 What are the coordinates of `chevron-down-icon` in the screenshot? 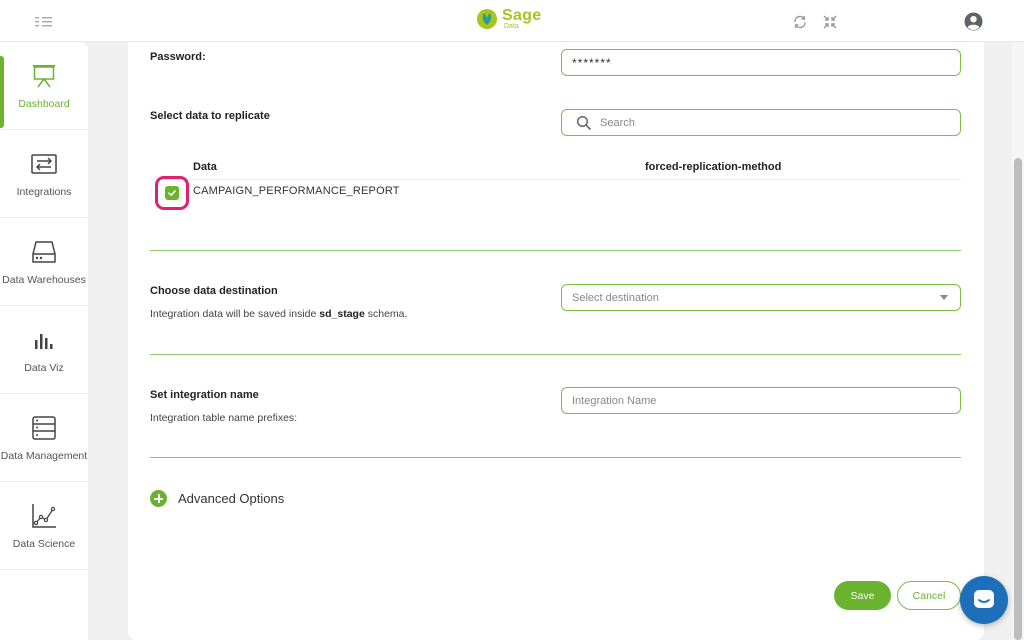 It's located at (944, 297).